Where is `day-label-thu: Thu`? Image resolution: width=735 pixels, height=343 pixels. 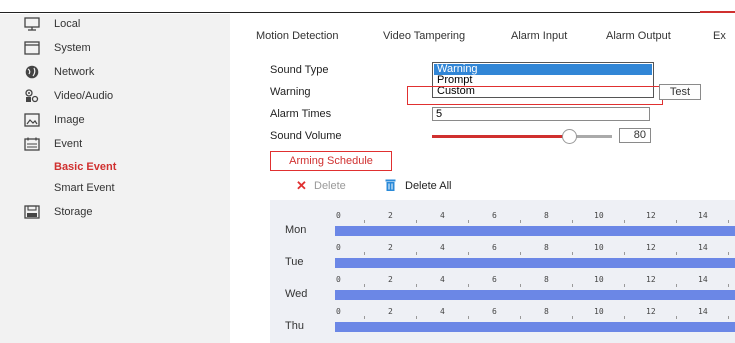 day-label-thu: Thu is located at coordinates (294, 326).